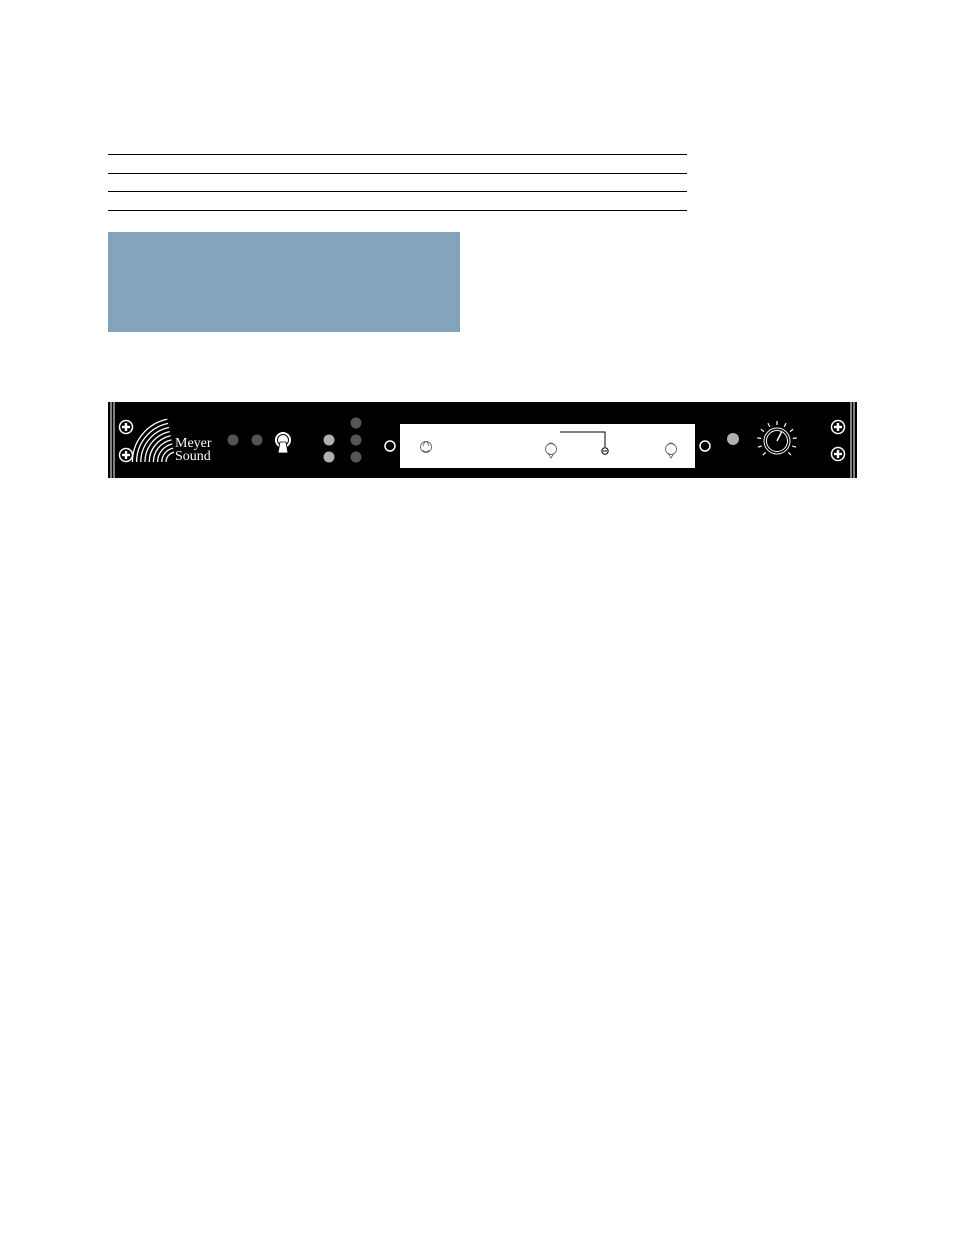  Describe the element at coordinates (112, 440) in the screenshot. I see `panel-left-edge` at that location.